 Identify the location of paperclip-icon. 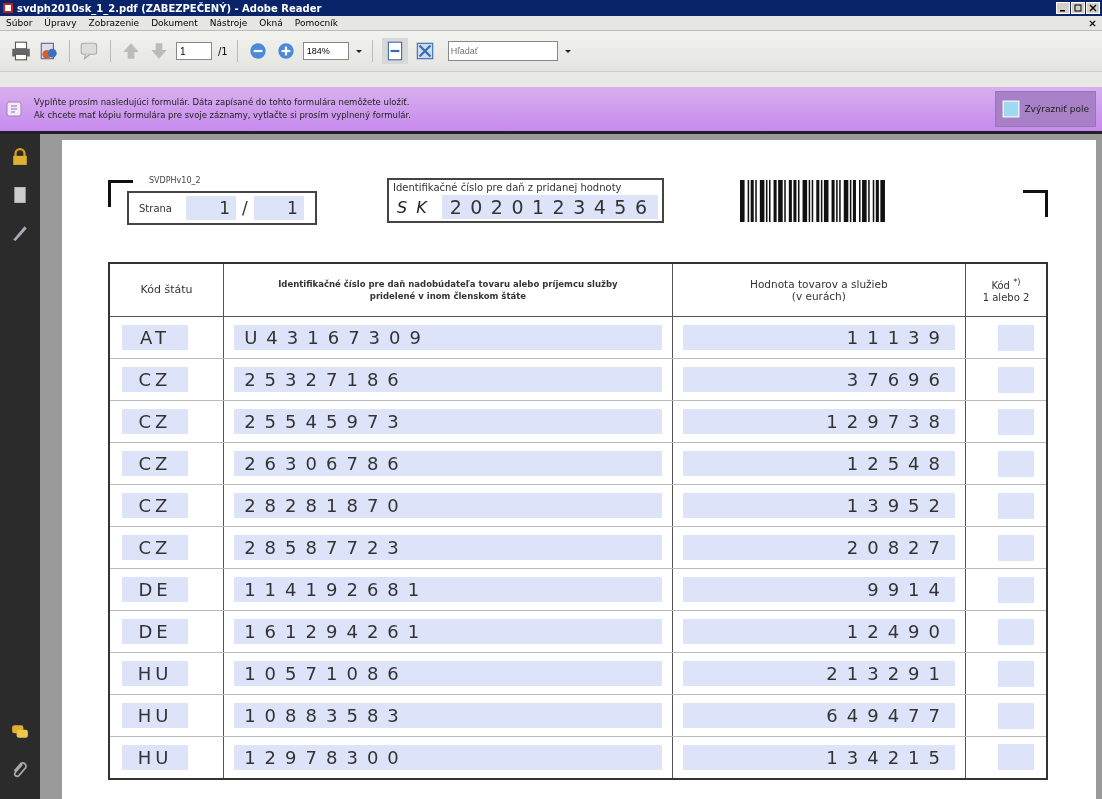
(20, 770).